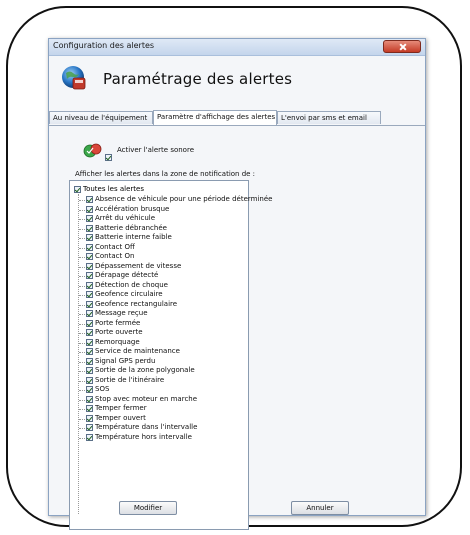  I want to click on sound-alert-row: Activer l'alerte sonore, so click(138, 152).